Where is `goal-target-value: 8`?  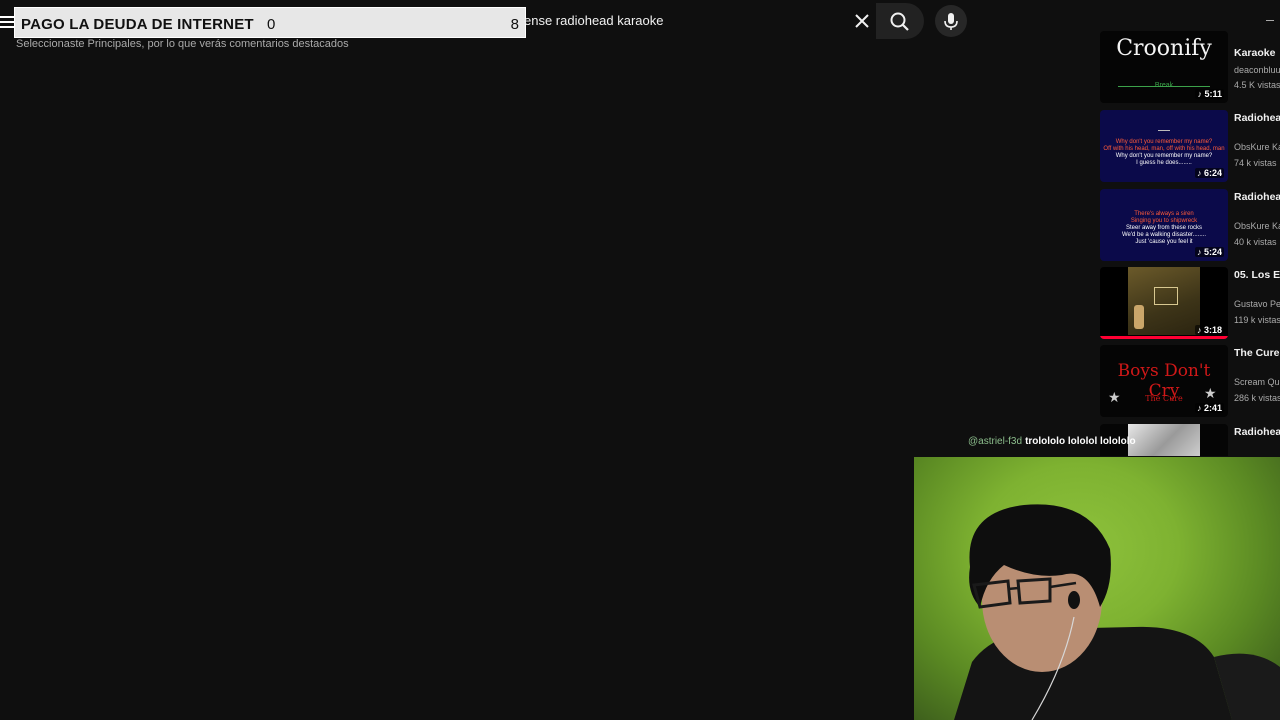
goal-target-value: 8 is located at coordinates (514, 24).